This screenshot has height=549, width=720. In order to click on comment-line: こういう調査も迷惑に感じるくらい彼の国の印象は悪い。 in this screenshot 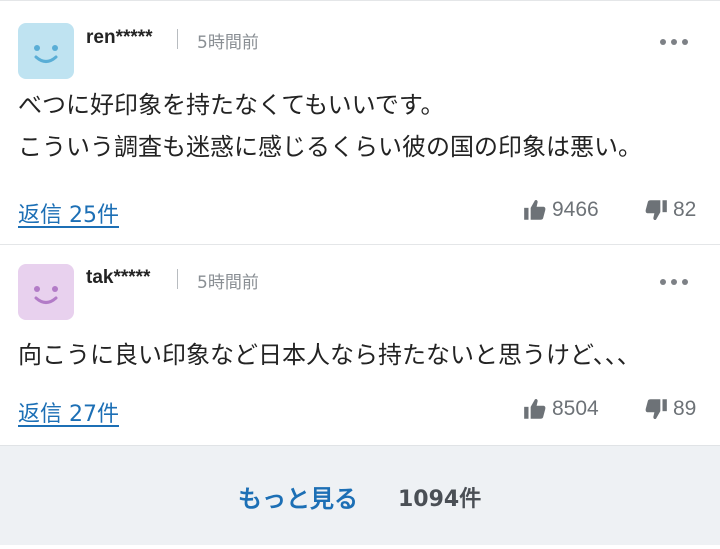, I will do `click(330, 147)`.